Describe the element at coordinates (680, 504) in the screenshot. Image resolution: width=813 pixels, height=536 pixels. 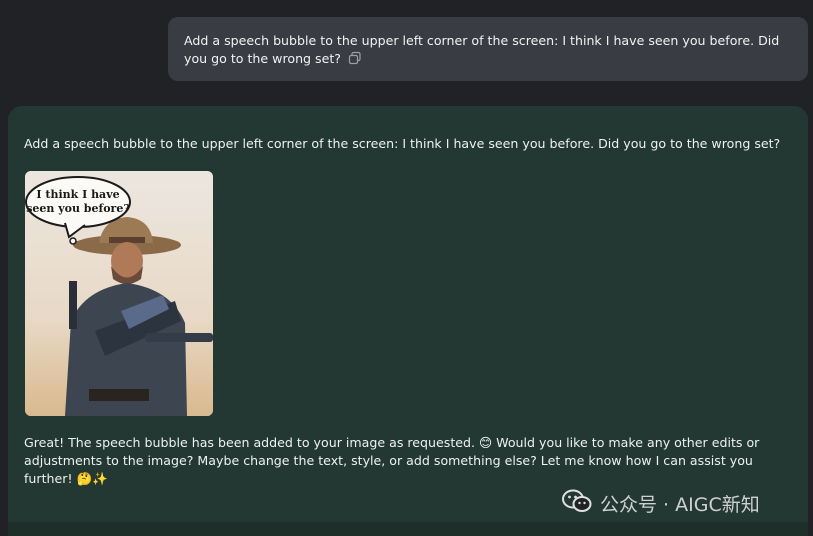
I see `watermark-text: 公众号 · AIGC新知` at that location.